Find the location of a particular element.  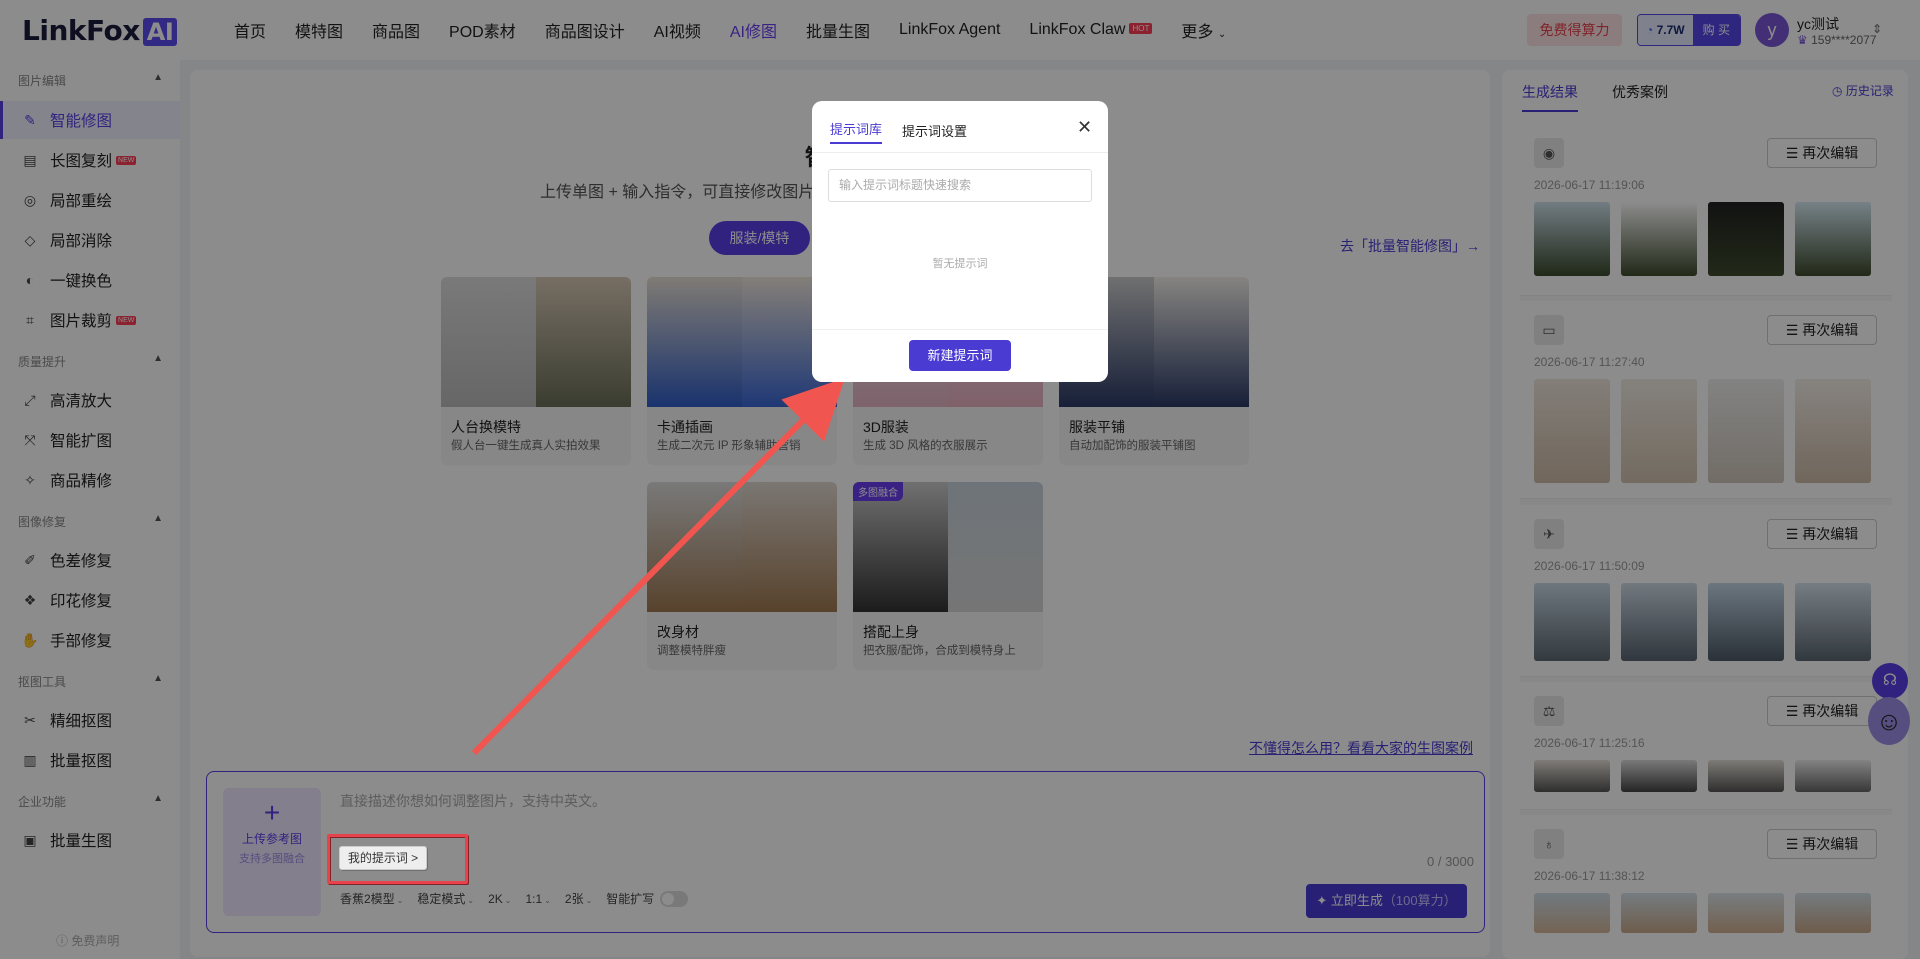

tab-prompt-library: 提示词库 is located at coordinates (856, 131).